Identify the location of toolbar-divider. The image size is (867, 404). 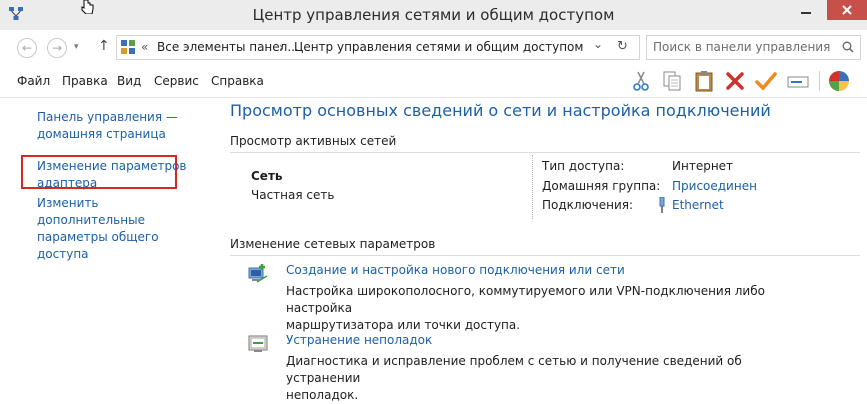
(819, 81).